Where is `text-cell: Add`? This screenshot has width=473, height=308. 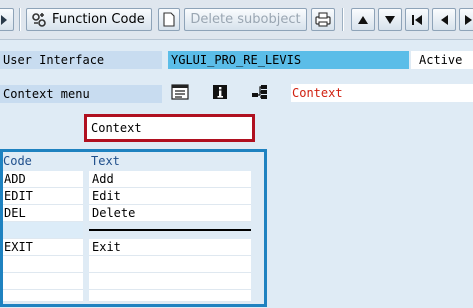 text-cell: Add is located at coordinates (170, 179).